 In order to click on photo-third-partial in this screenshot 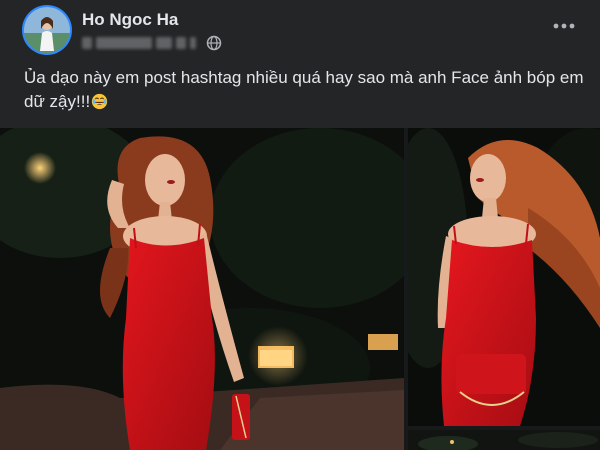, I will do `click(504, 440)`.